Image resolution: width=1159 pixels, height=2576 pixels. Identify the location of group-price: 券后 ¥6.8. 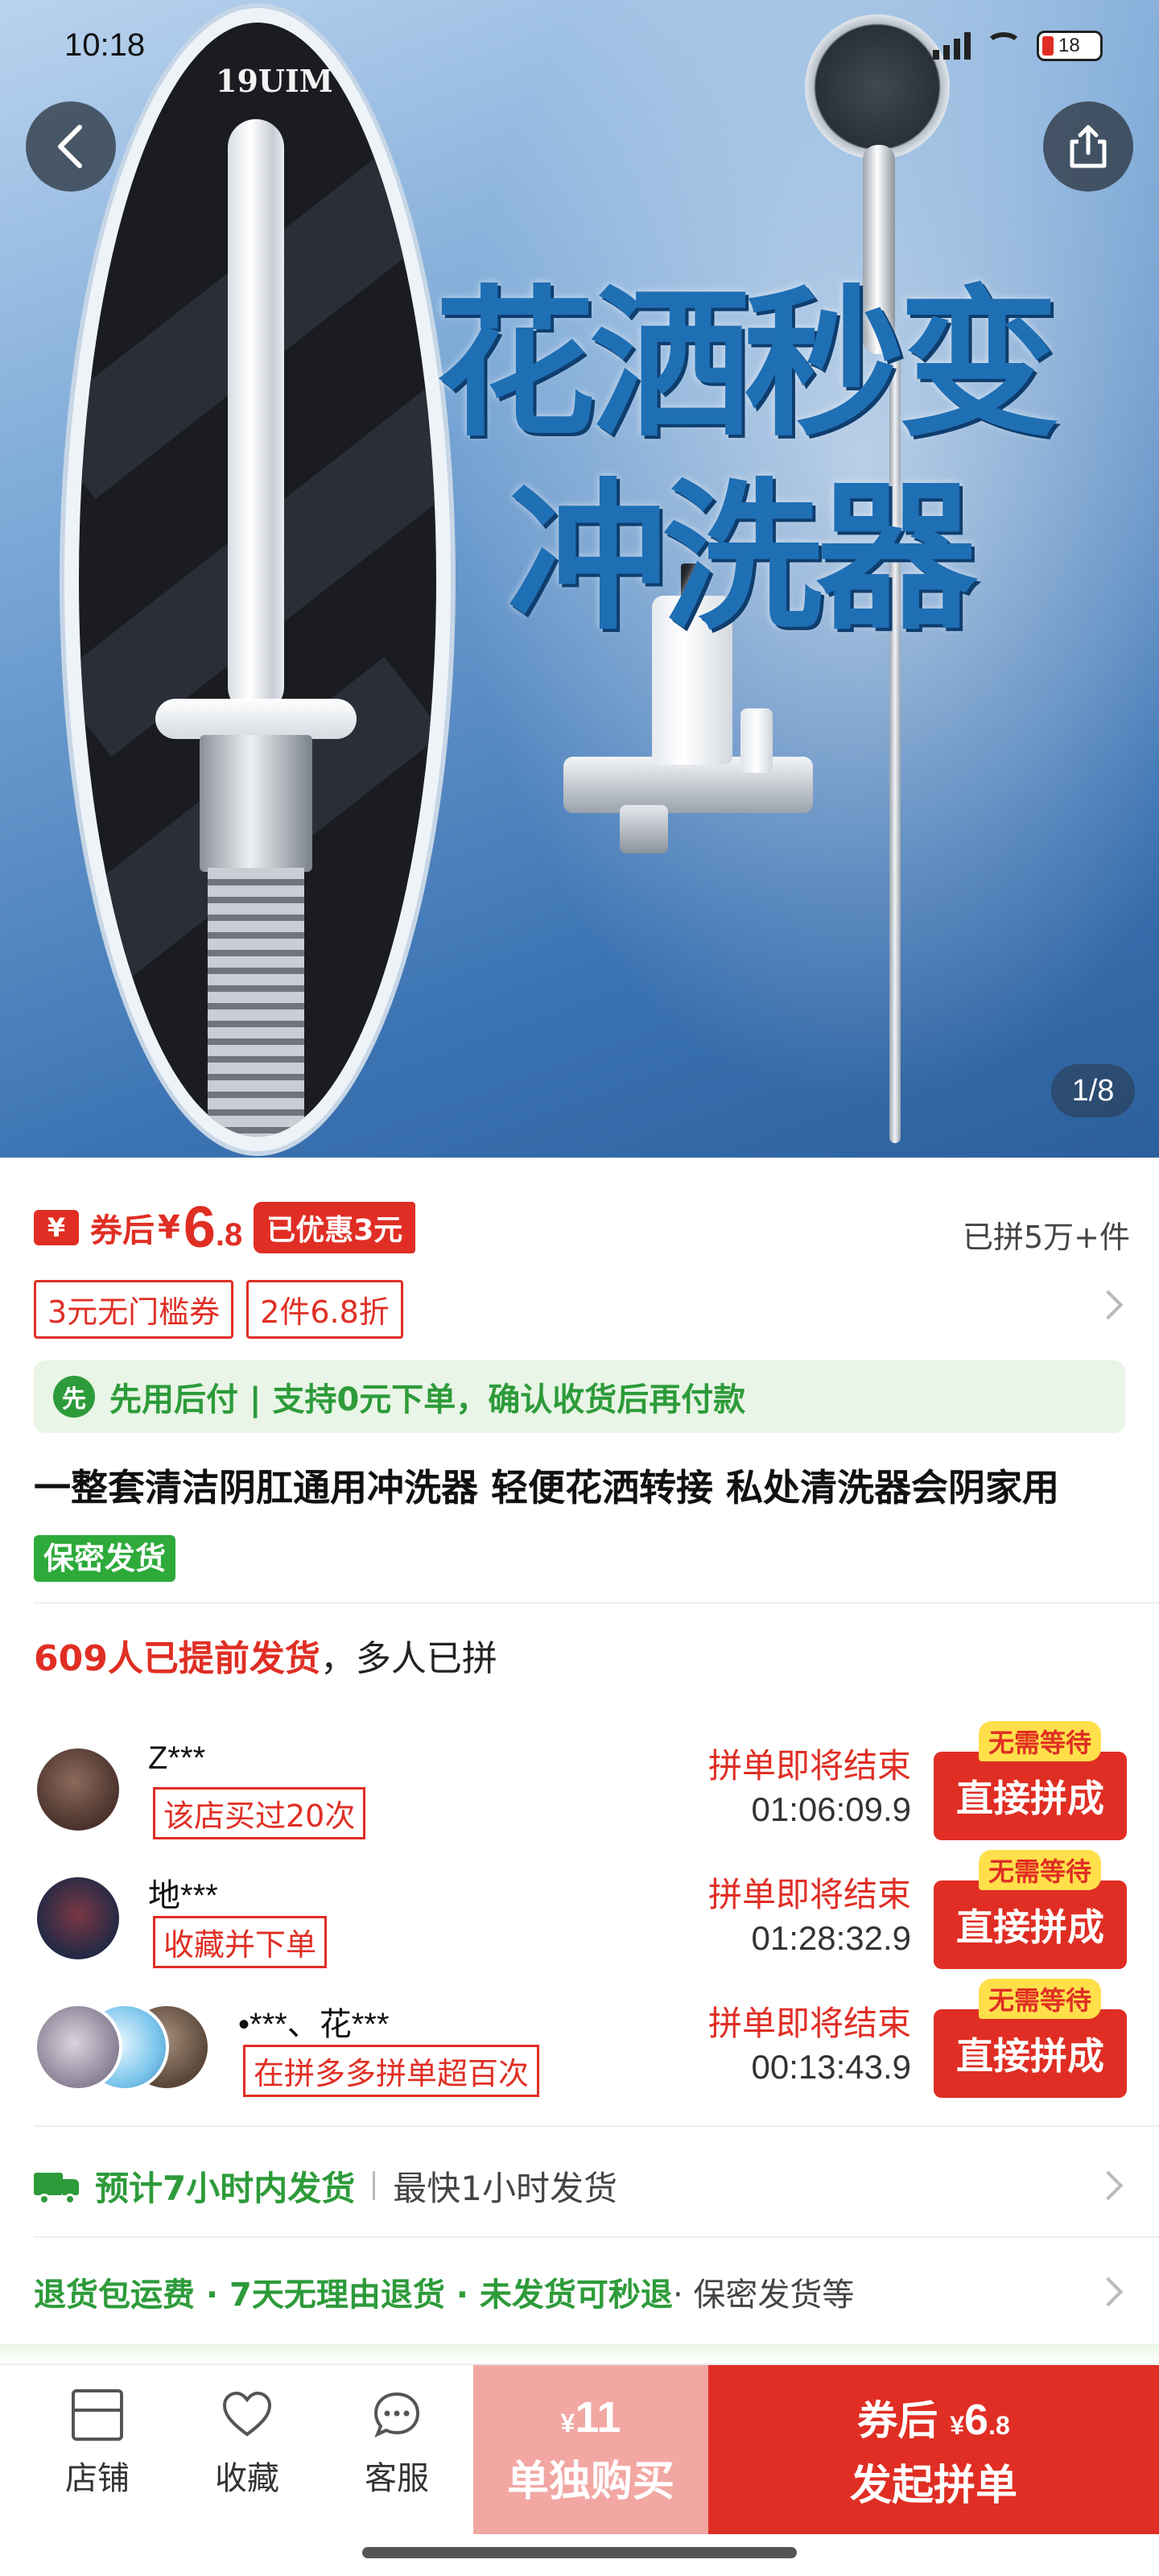
(933, 2417).